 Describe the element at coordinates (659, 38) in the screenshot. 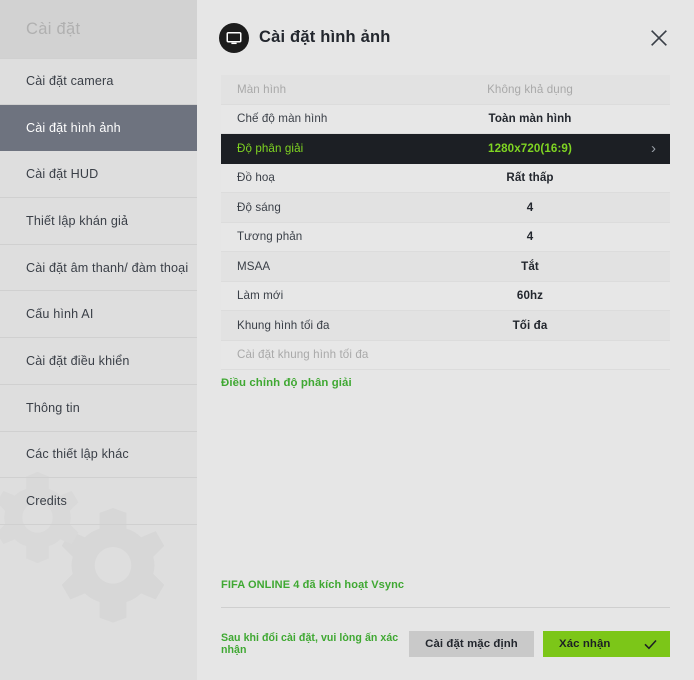

I see `close-icon` at that location.